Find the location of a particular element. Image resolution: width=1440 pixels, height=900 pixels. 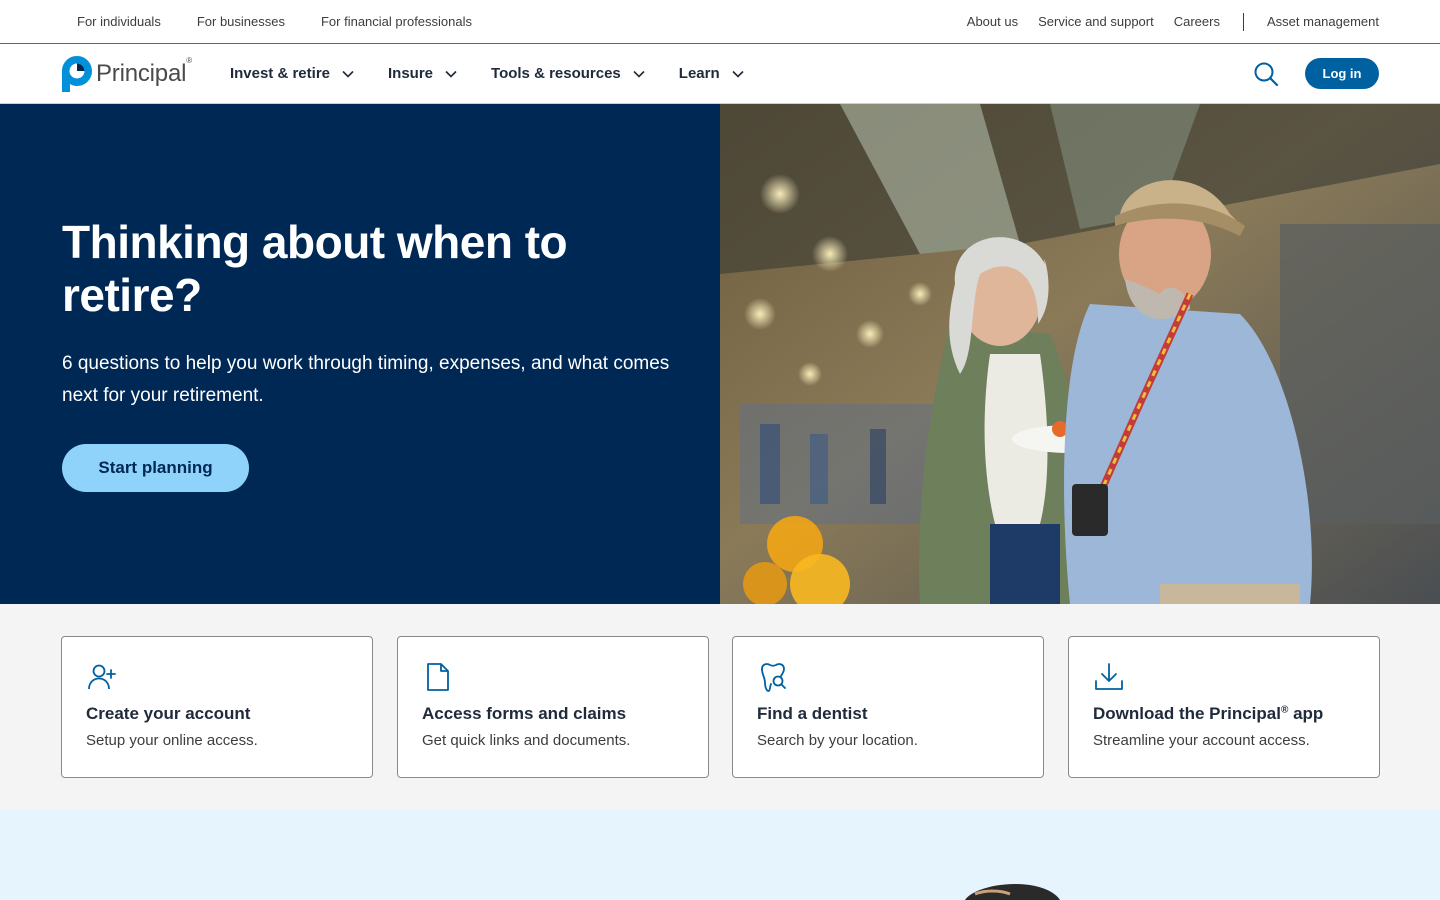

nav-tools-resources: Tools & resources is located at coordinates (568, 73).